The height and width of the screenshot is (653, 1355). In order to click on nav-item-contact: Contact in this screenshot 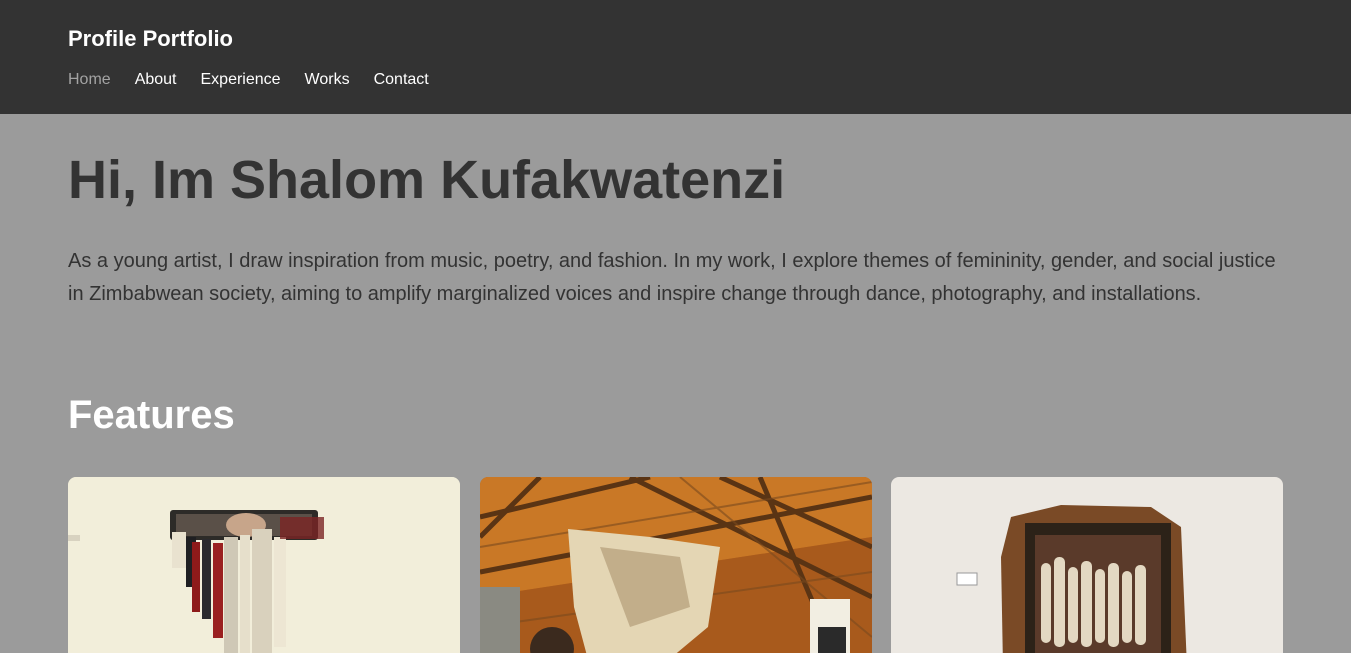, I will do `click(401, 80)`.